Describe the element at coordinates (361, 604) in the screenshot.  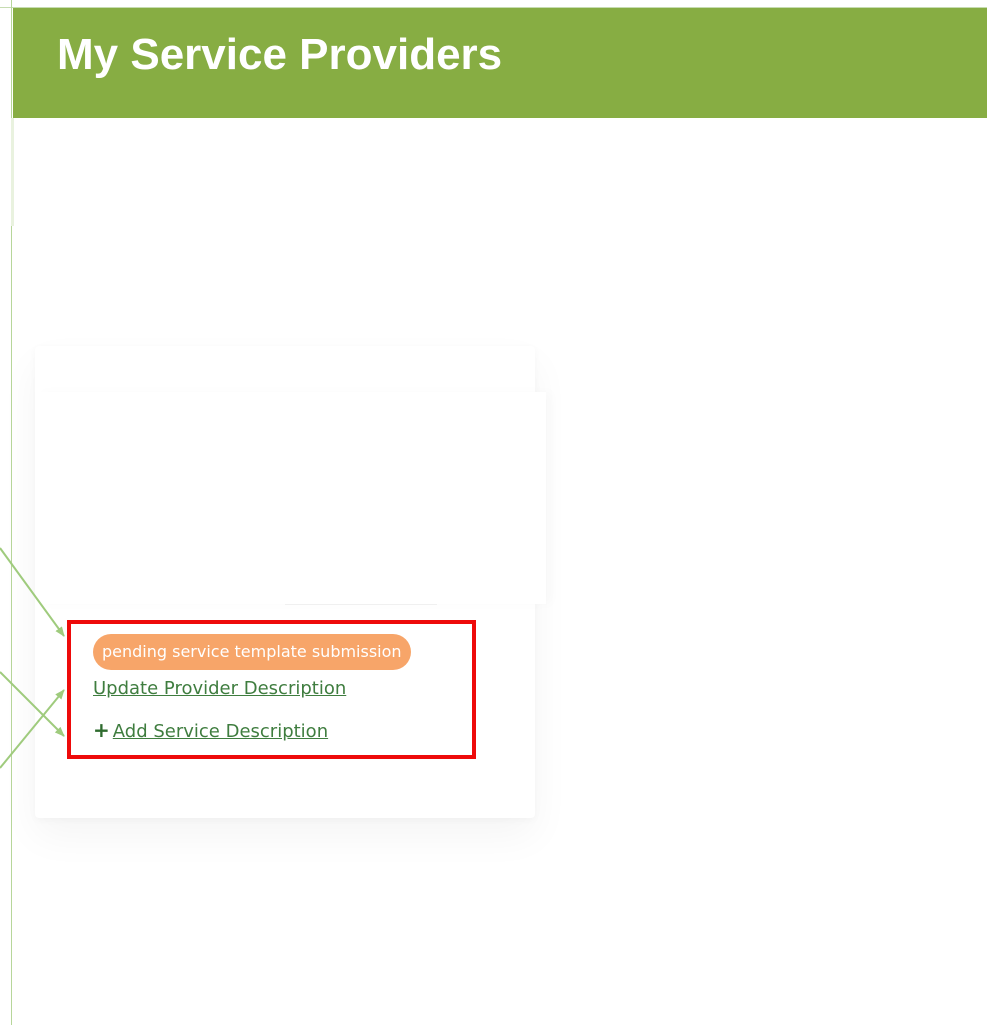
I see `provider-card-divider` at that location.